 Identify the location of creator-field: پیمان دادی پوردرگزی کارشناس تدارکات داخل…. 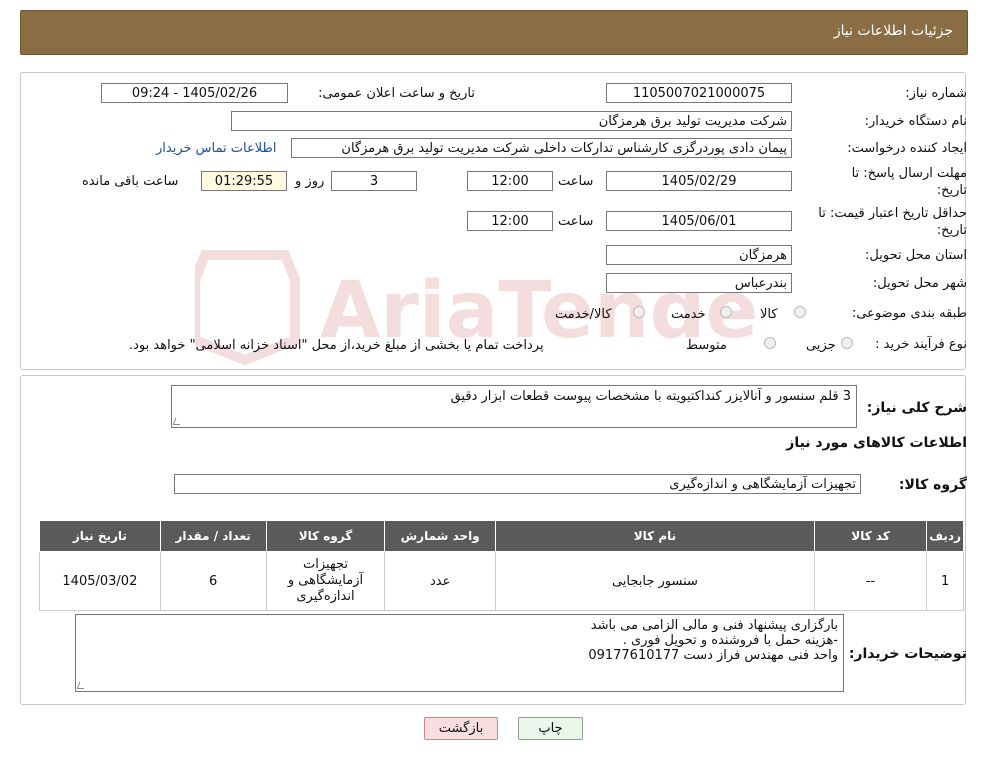
(541, 148).